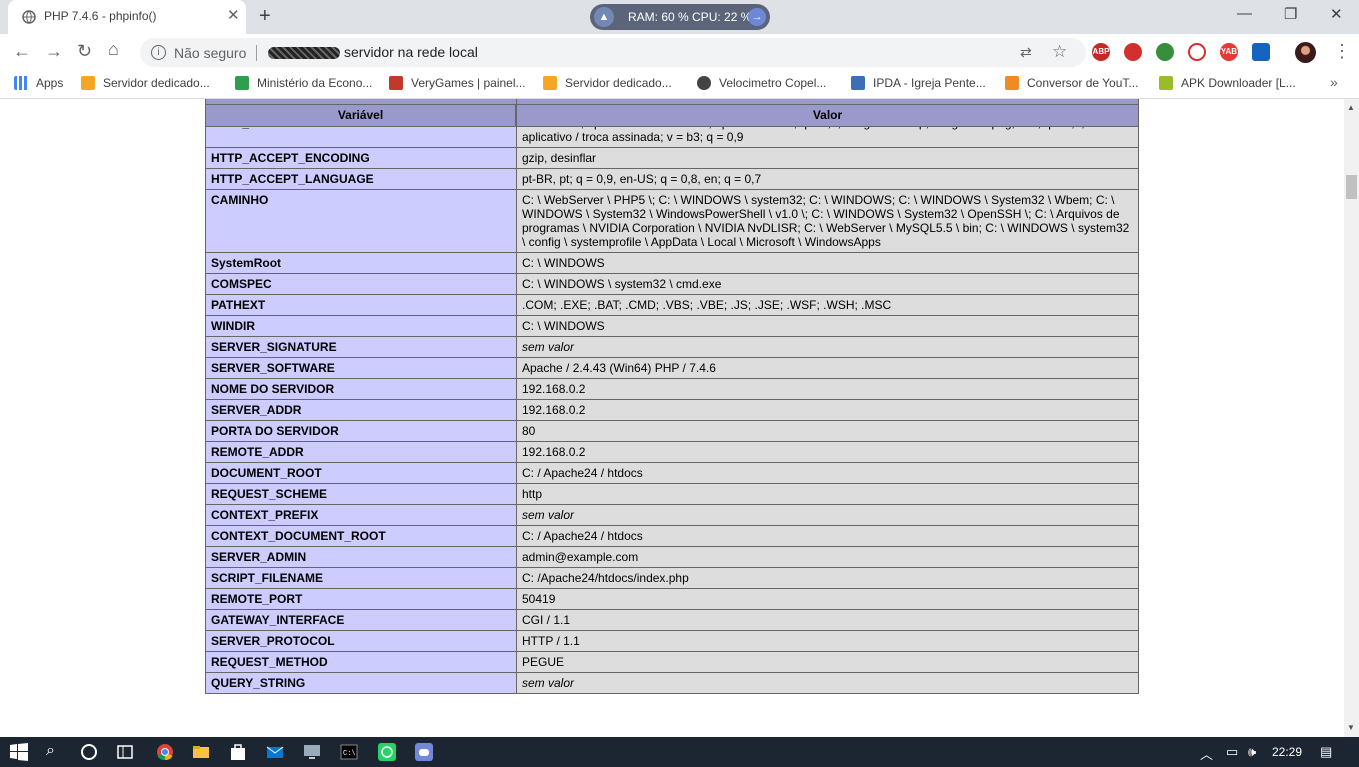  I want to click on show-hidden-icons-icon: ︿, so click(1206, 753).